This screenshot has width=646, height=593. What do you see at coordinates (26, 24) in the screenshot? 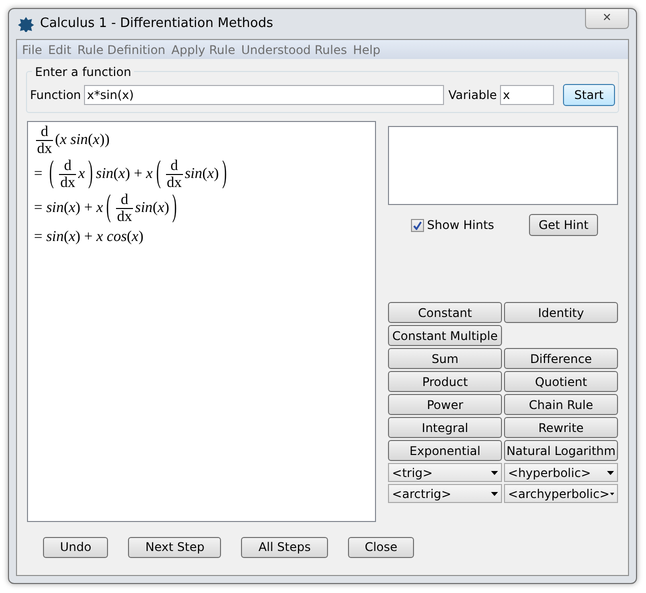
I see `app-icon` at bounding box center [26, 24].